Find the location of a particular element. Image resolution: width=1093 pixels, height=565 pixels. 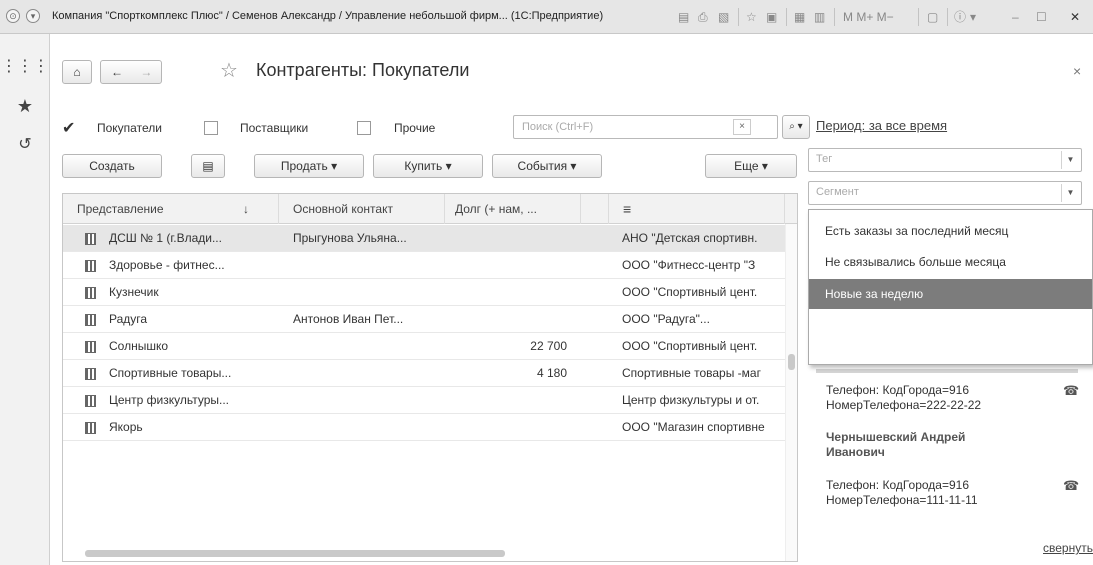

app-menu-icon: ⊙ is located at coordinates (13, 16).